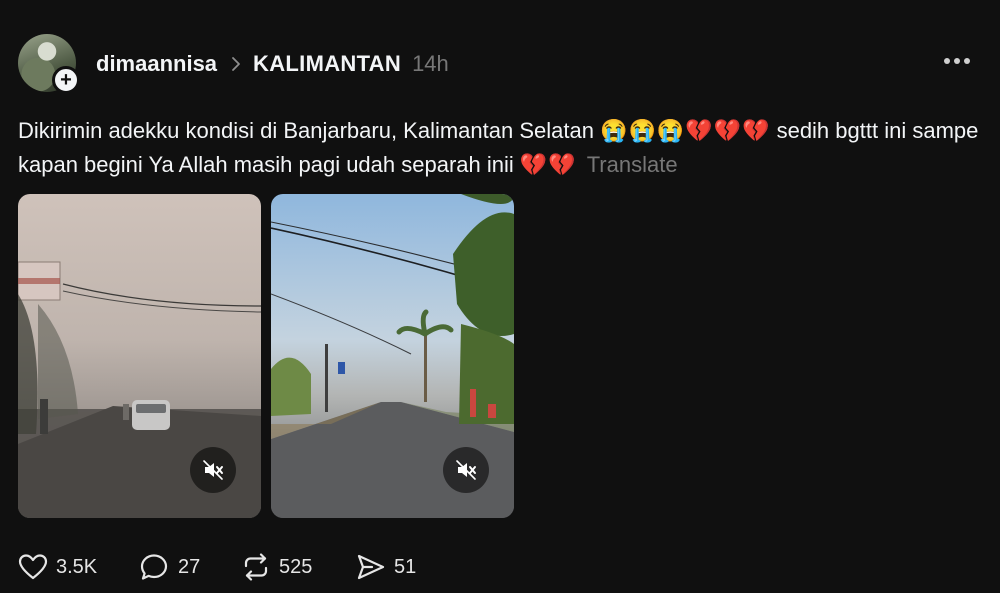  Describe the element at coordinates (77, 566) in the screenshot. I see `like-count: 3.5K` at that location.